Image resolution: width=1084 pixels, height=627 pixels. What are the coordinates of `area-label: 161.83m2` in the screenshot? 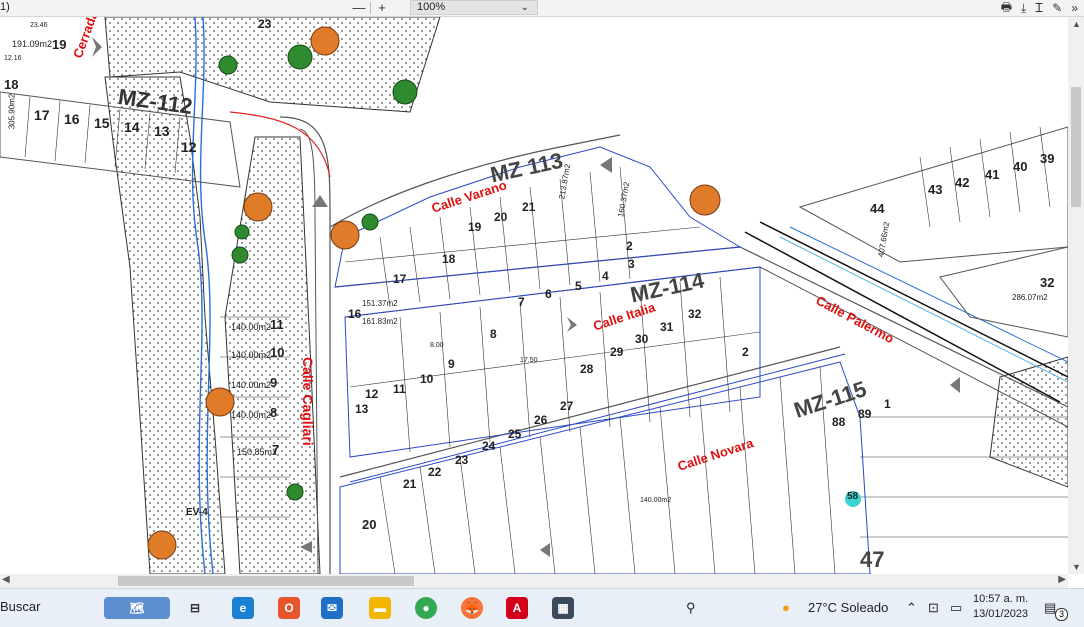 It's located at (380, 321).